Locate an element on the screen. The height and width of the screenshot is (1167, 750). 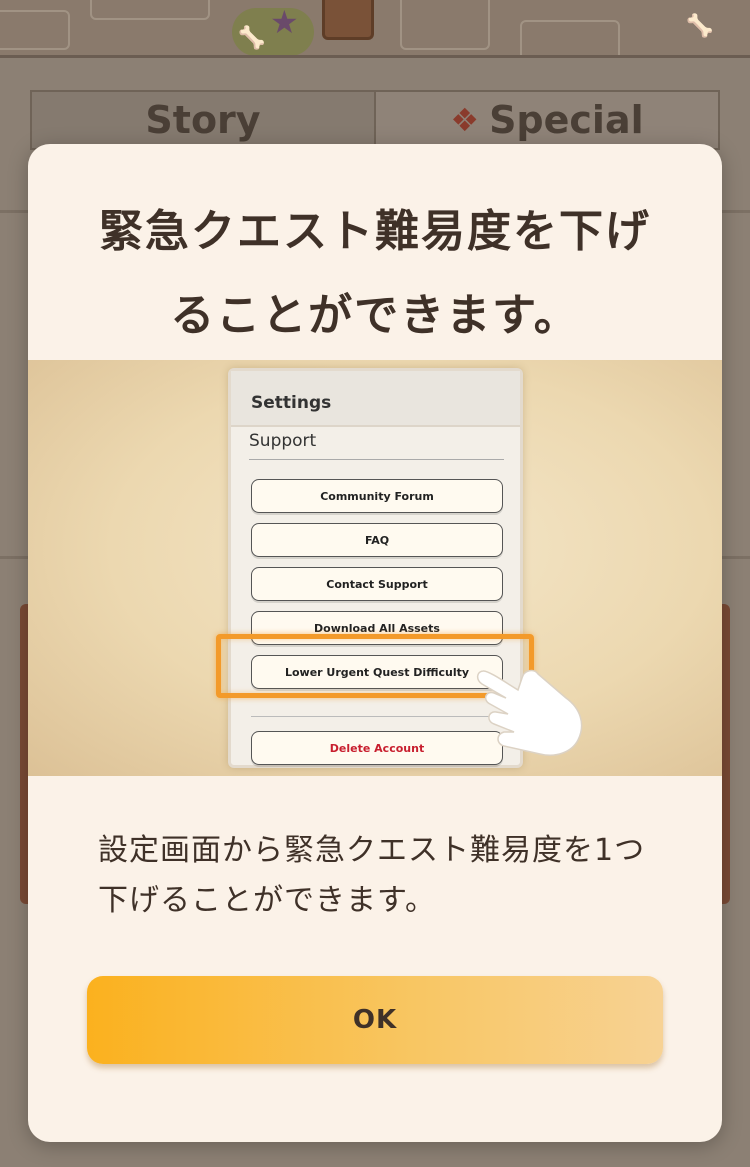
contact-support-button: Contact Support is located at coordinates (377, 584).